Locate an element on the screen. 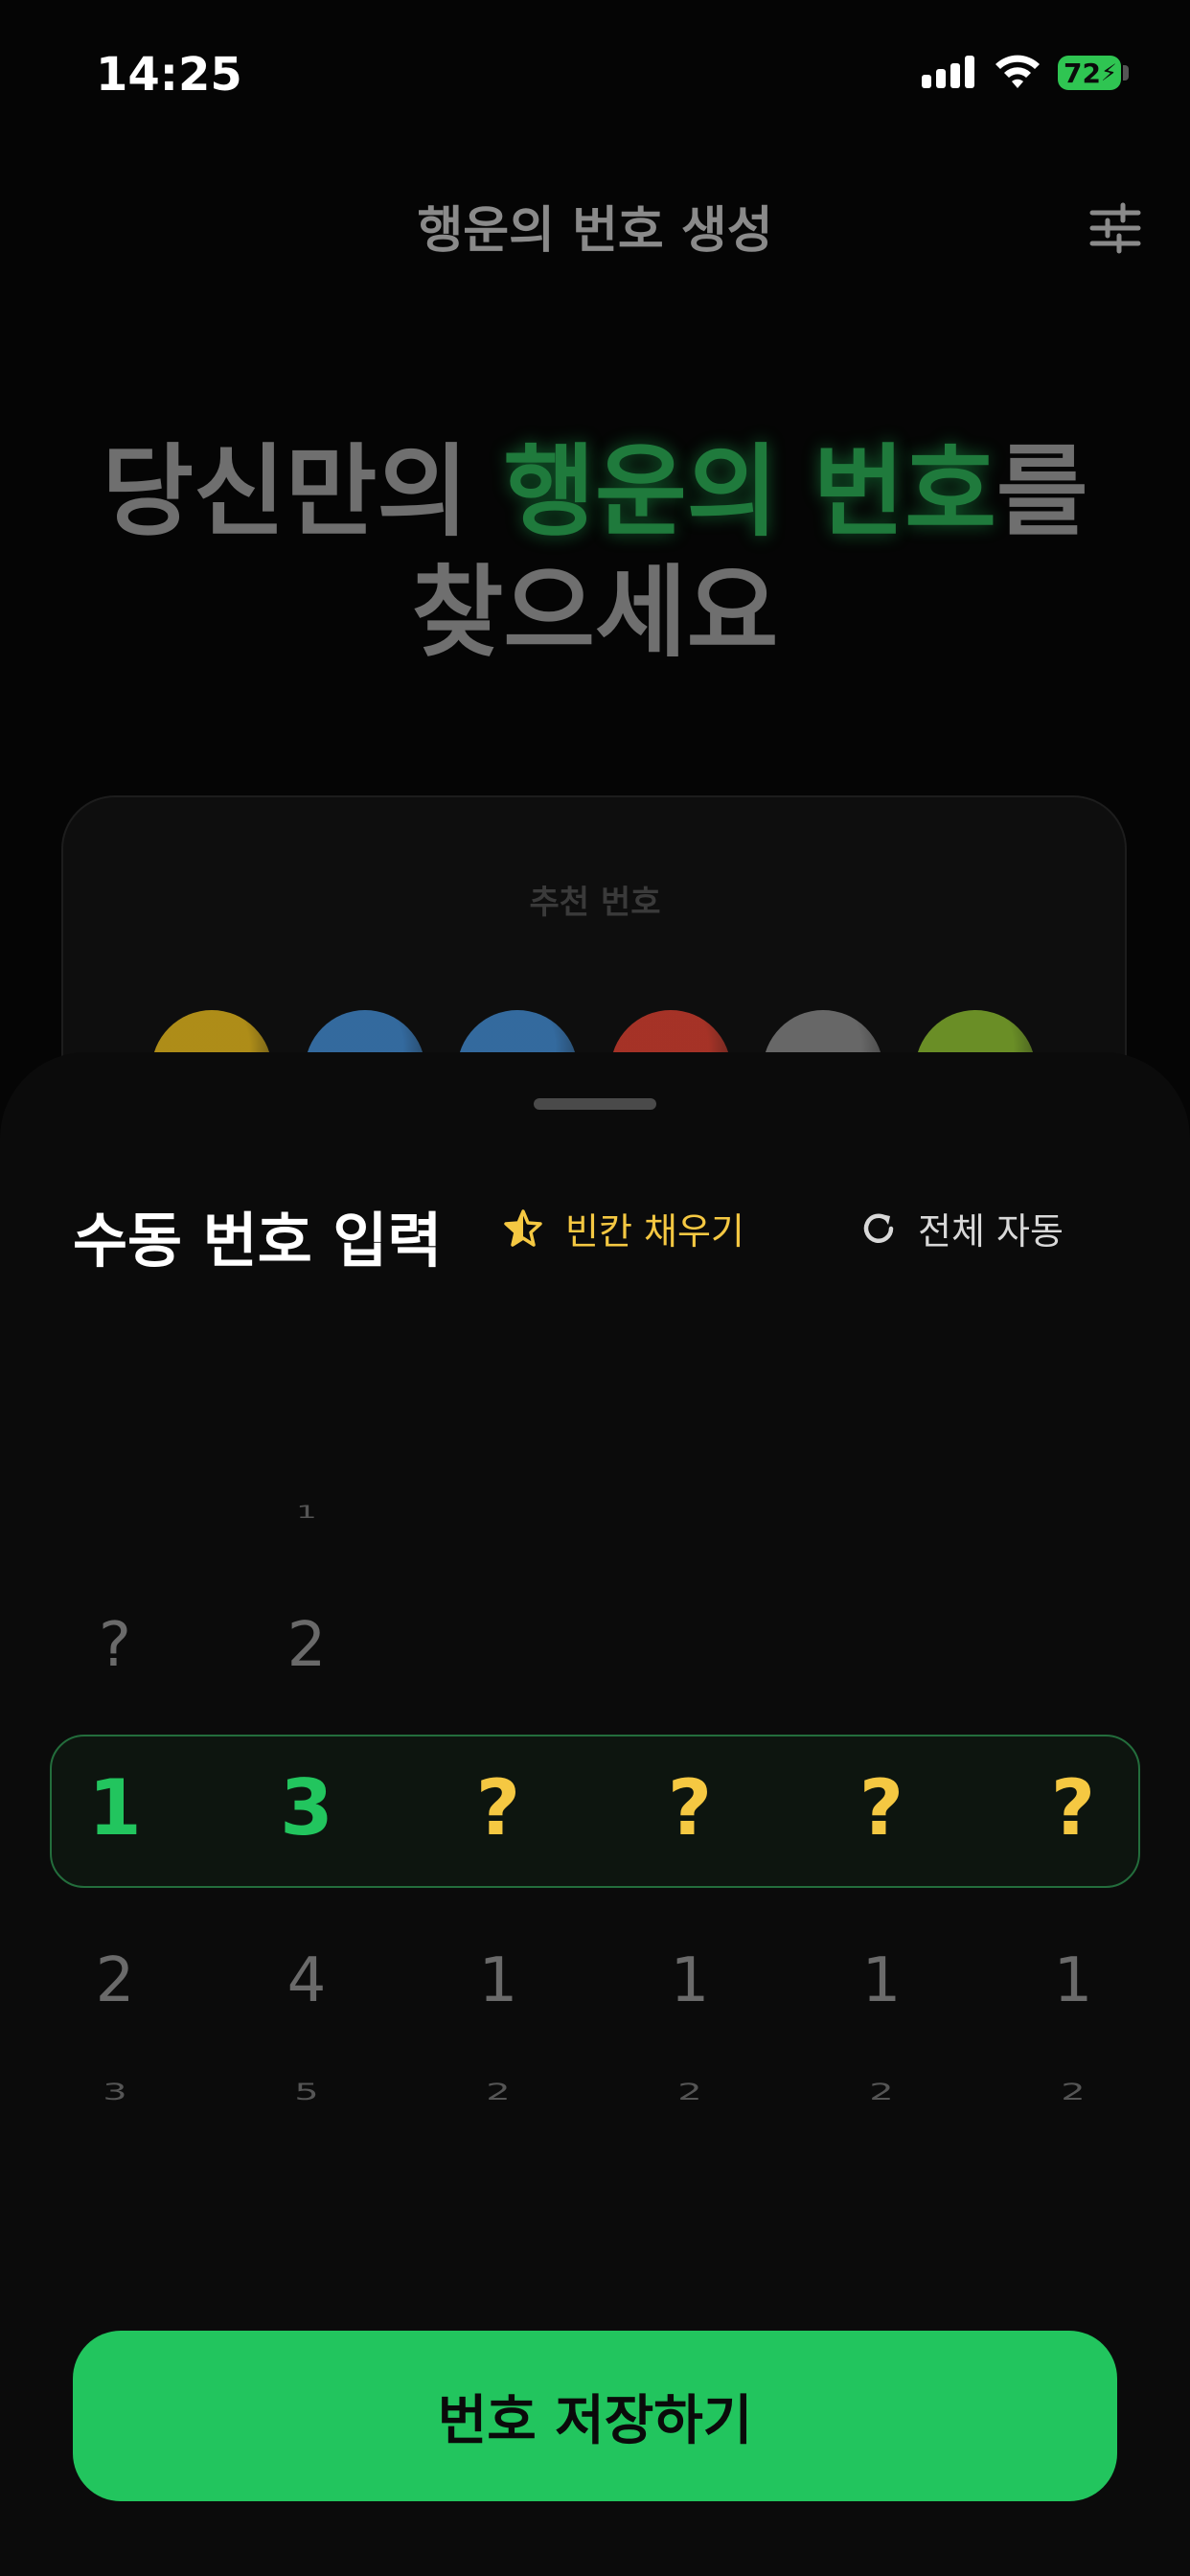 Image resolution: width=1190 pixels, height=2576 pixels. hero-pre: 당신만의 is located at coordinates (303, 491).